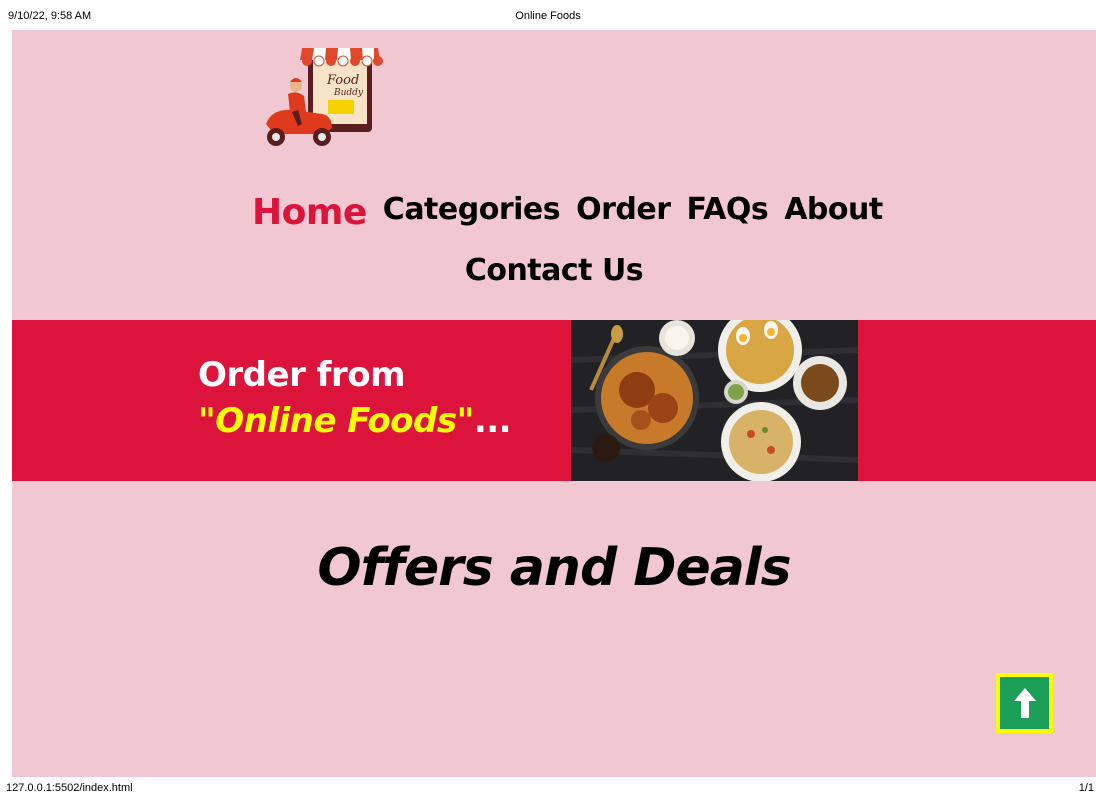  Describe the element at coordinates (833, 210) in the screenshot. I see `nav-about: About` at that location.